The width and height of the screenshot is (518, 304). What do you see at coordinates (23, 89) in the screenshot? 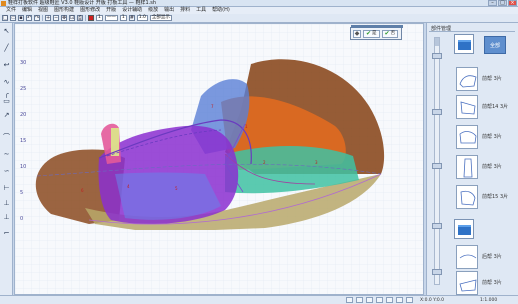
I see `y-axis-label: 25` at bounding box center [23, 89].